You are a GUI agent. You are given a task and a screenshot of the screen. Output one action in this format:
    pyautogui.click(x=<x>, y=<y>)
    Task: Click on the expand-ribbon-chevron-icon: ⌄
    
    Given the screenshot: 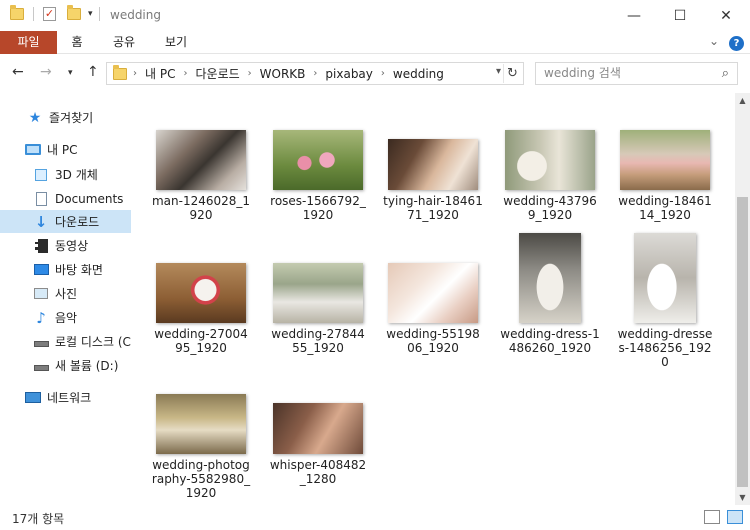 What is the action you would take?
    pyautogui.click(x=714, y=41)
    